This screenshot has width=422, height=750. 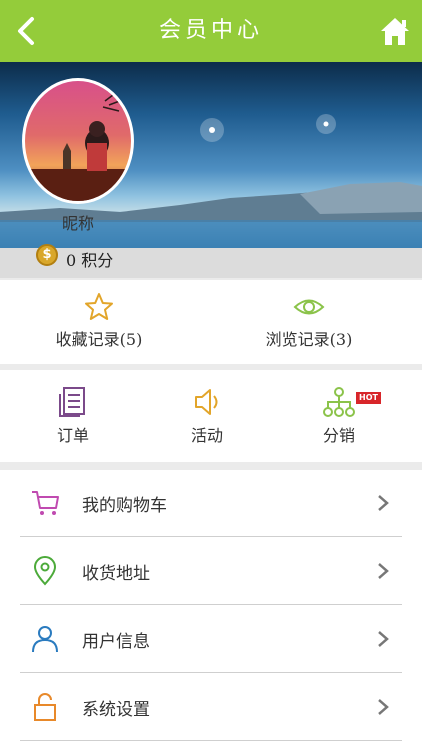 What do you see at coordinates (45, 571) in the screenshot?
I see `location-pin-icon` at bounding box center [45, 571].